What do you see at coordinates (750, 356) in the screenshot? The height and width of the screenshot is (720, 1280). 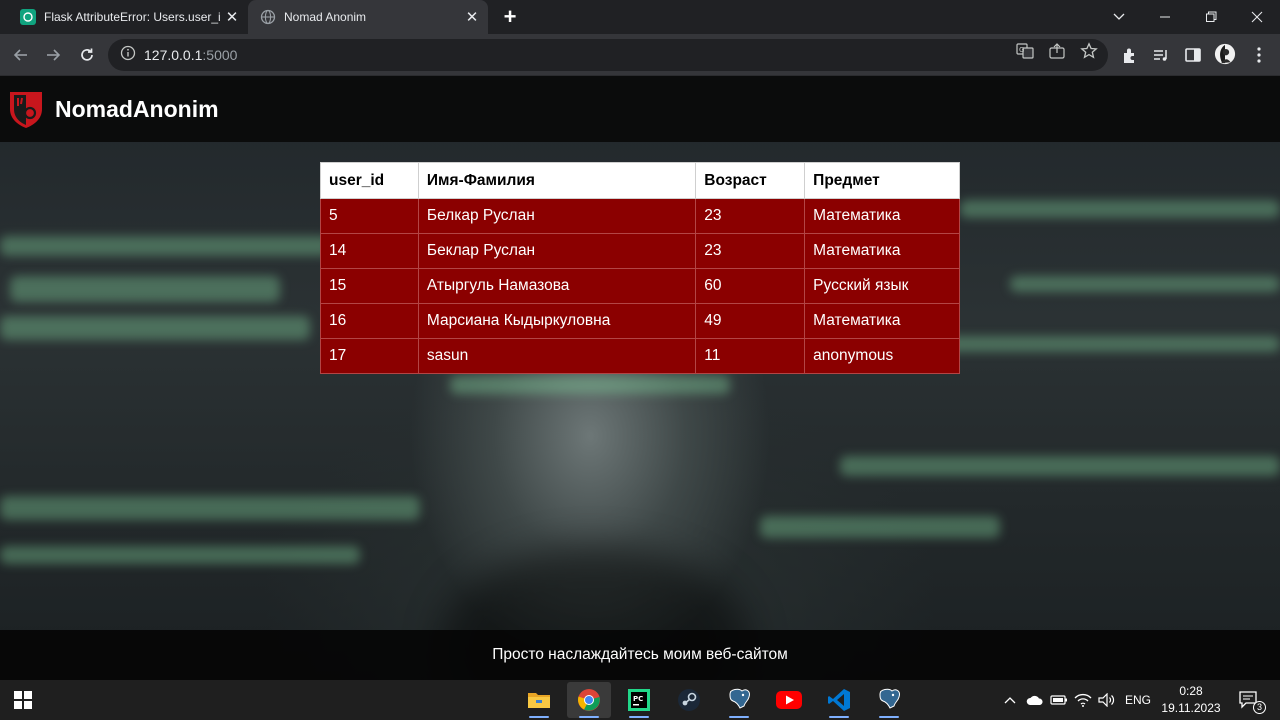 I see `cell-age: 11` at bounding box center [750, 356].